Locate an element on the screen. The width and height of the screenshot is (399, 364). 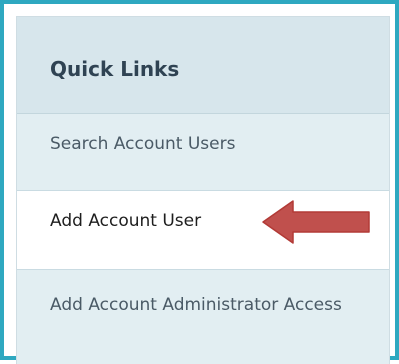
quick-link-label: Add Account Administrator Access is located at coordinates (196, 305).